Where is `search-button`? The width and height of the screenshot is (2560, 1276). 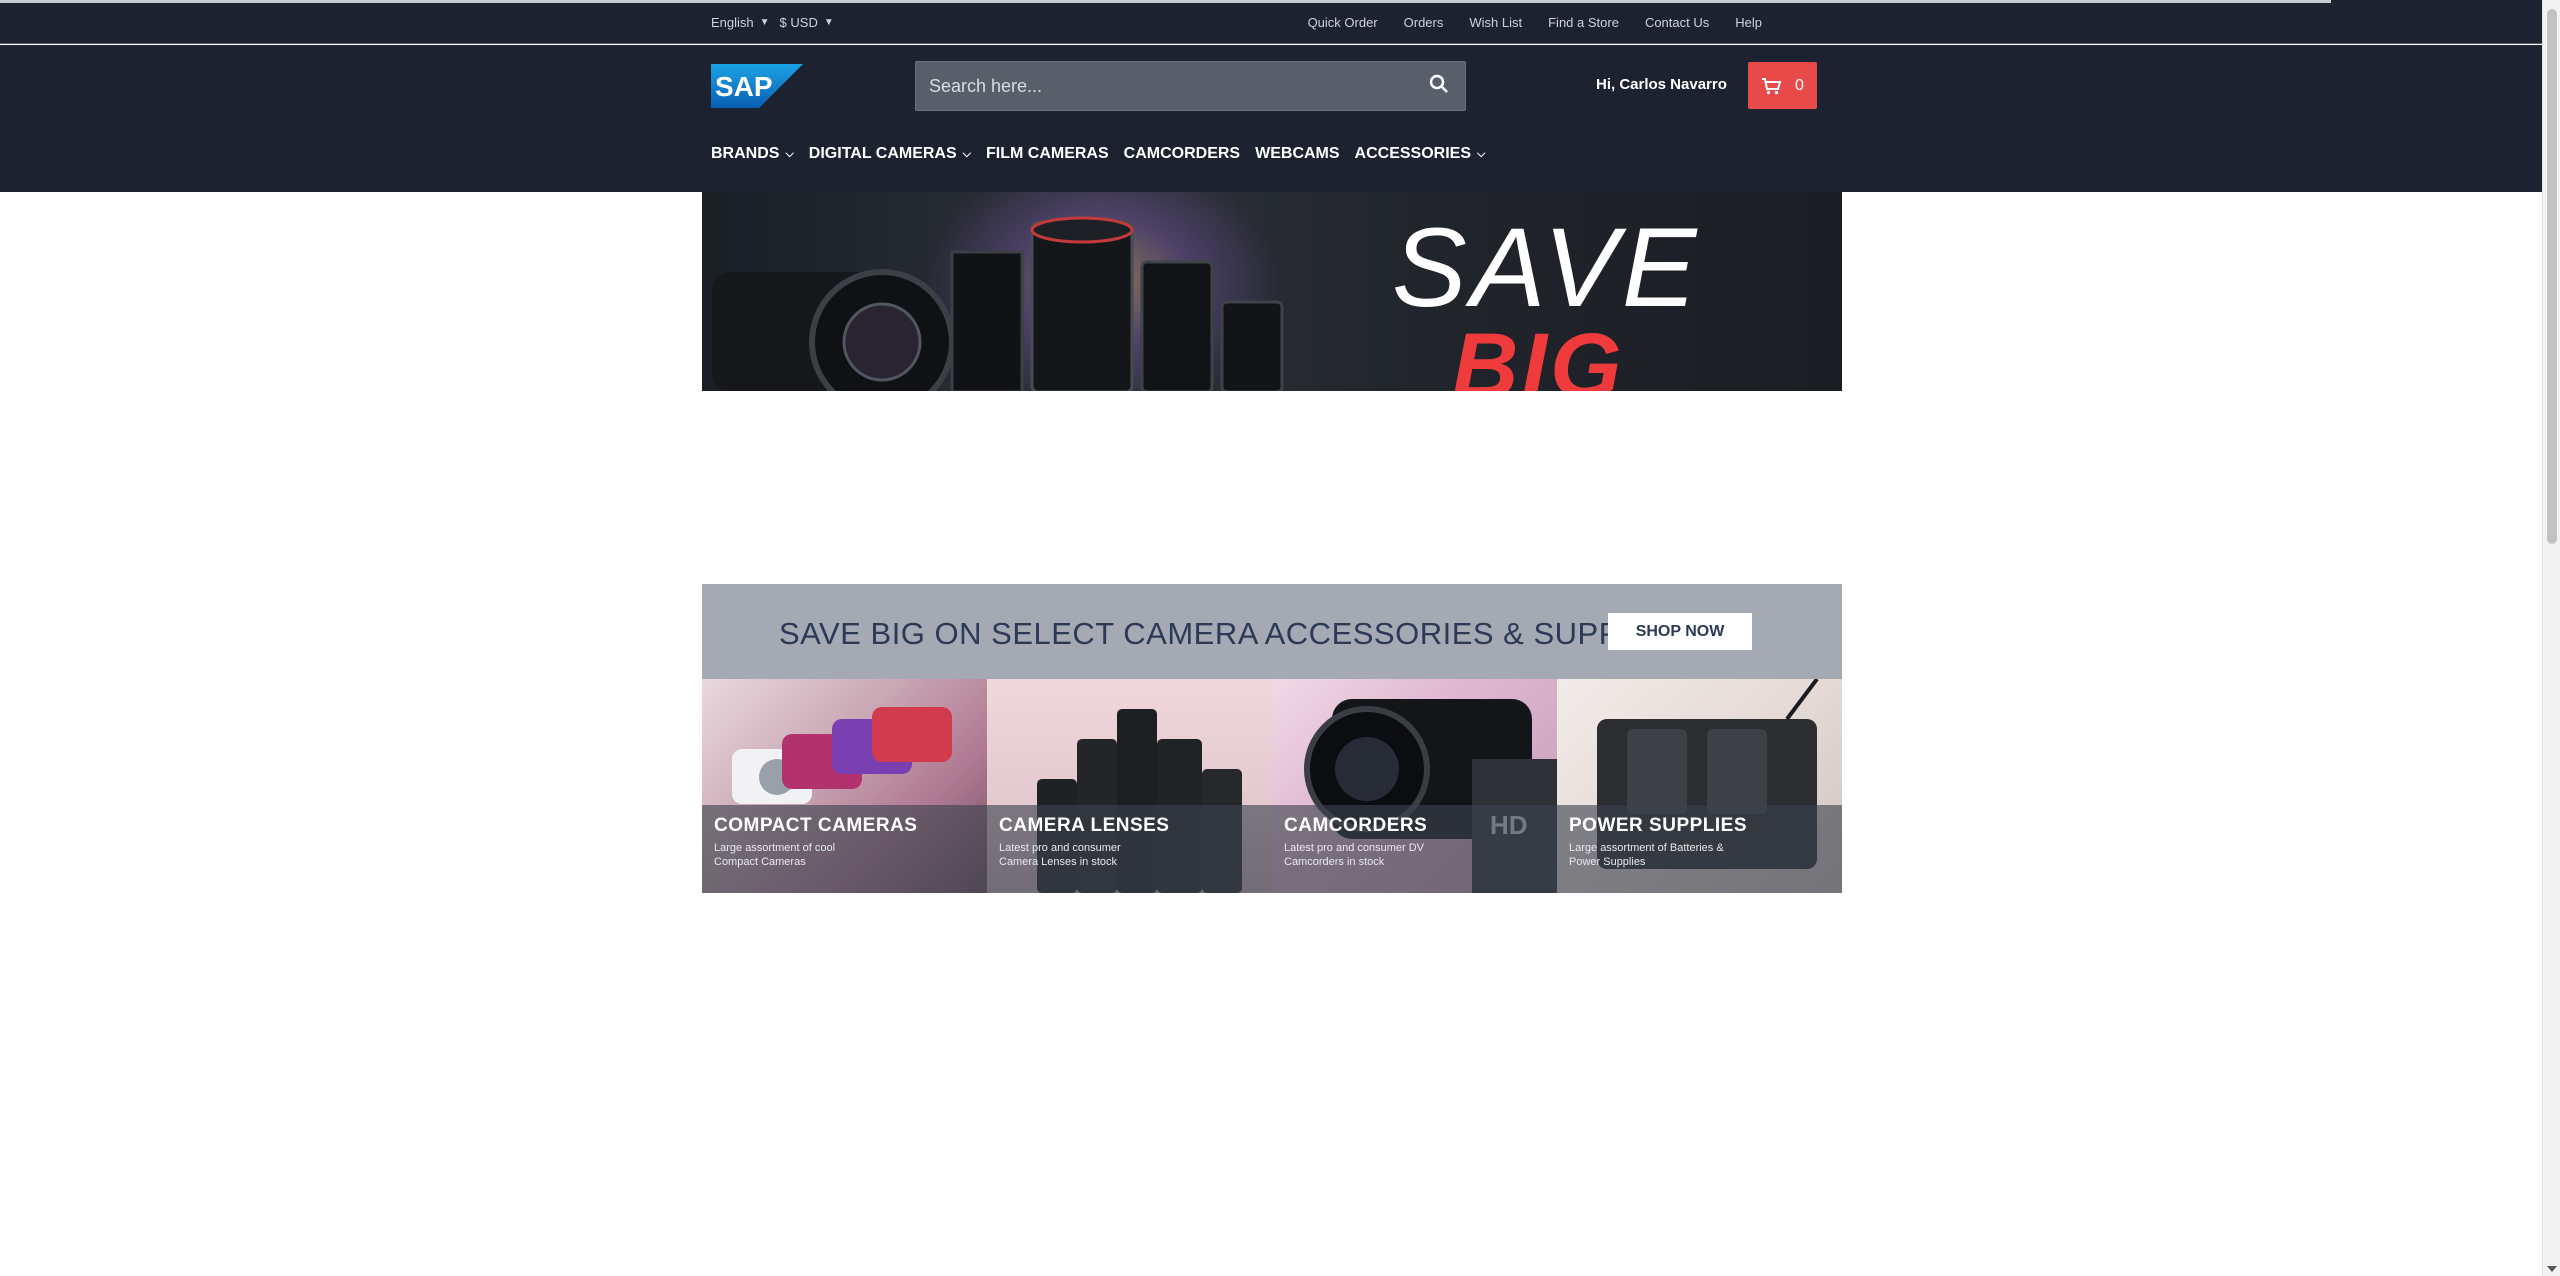
search-button is located at coordinates (1441, 86).